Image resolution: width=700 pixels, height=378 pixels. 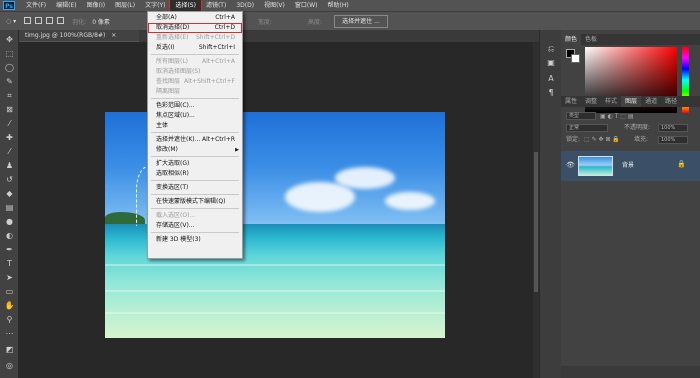 I want to click on rect-marquee-tool-icon: ⬚, so click(x=9, y=53).